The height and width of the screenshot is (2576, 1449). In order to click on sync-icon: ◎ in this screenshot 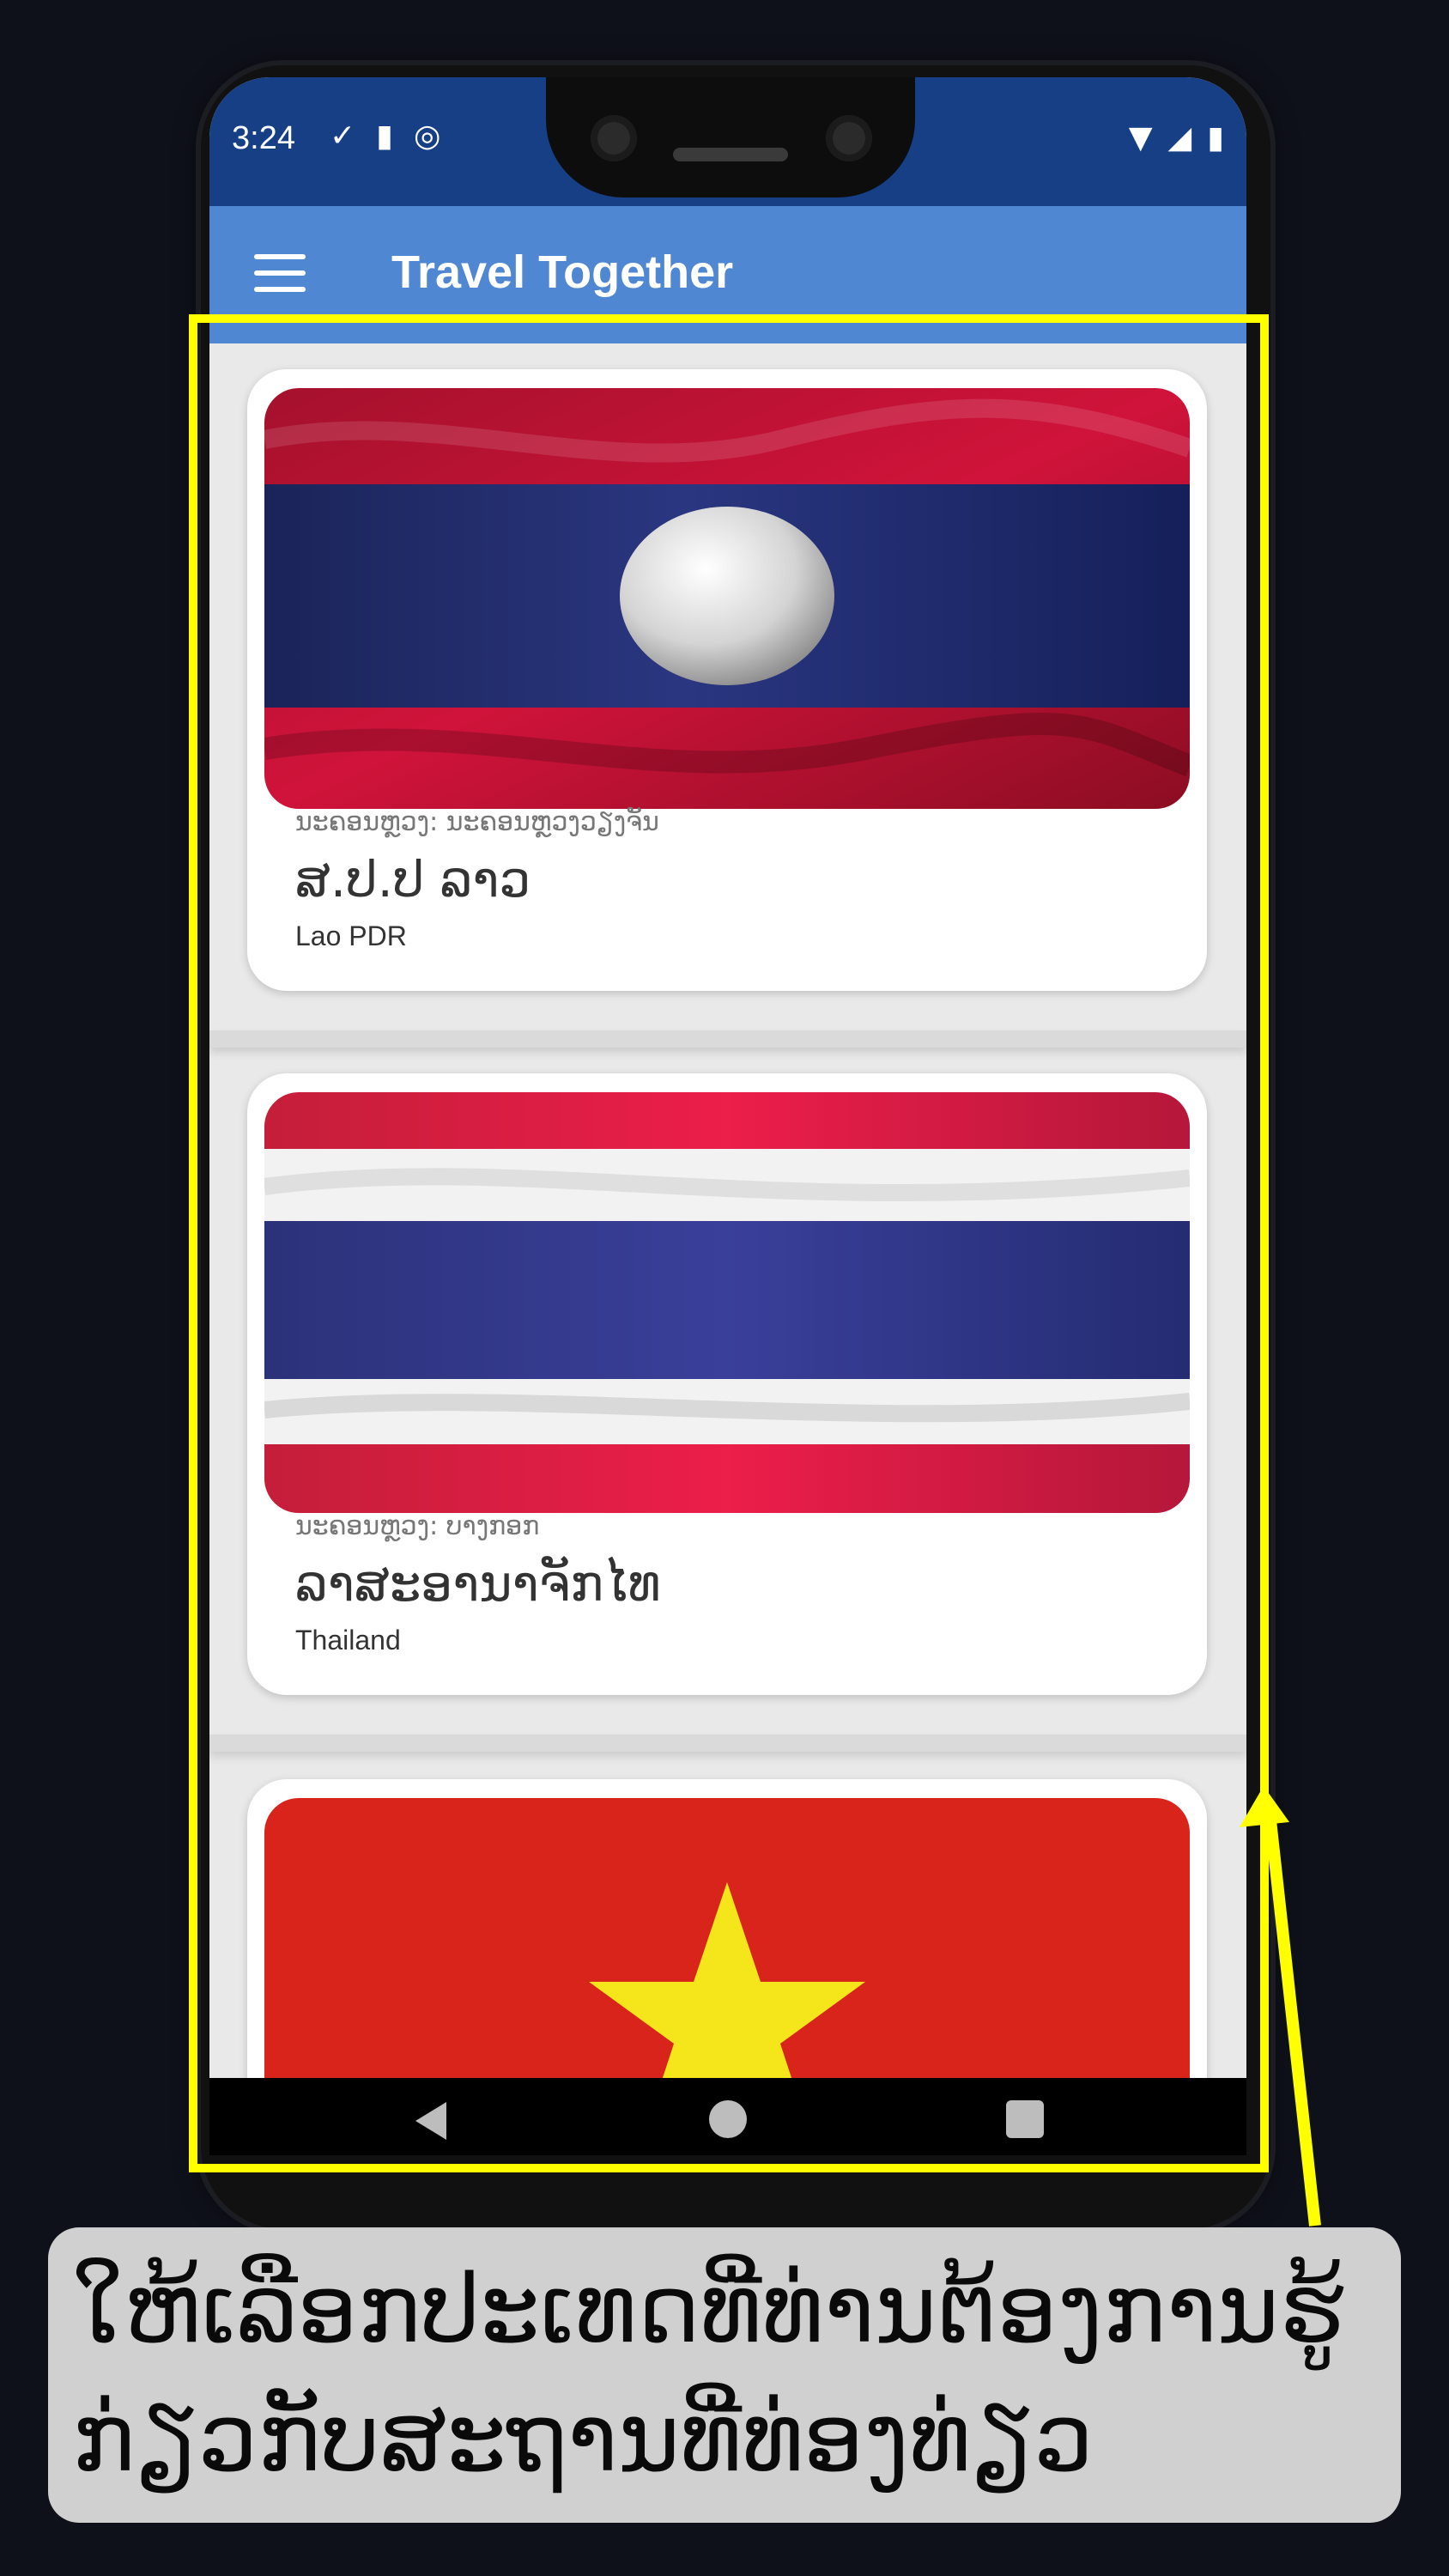, I will do `click(427, 136)`.